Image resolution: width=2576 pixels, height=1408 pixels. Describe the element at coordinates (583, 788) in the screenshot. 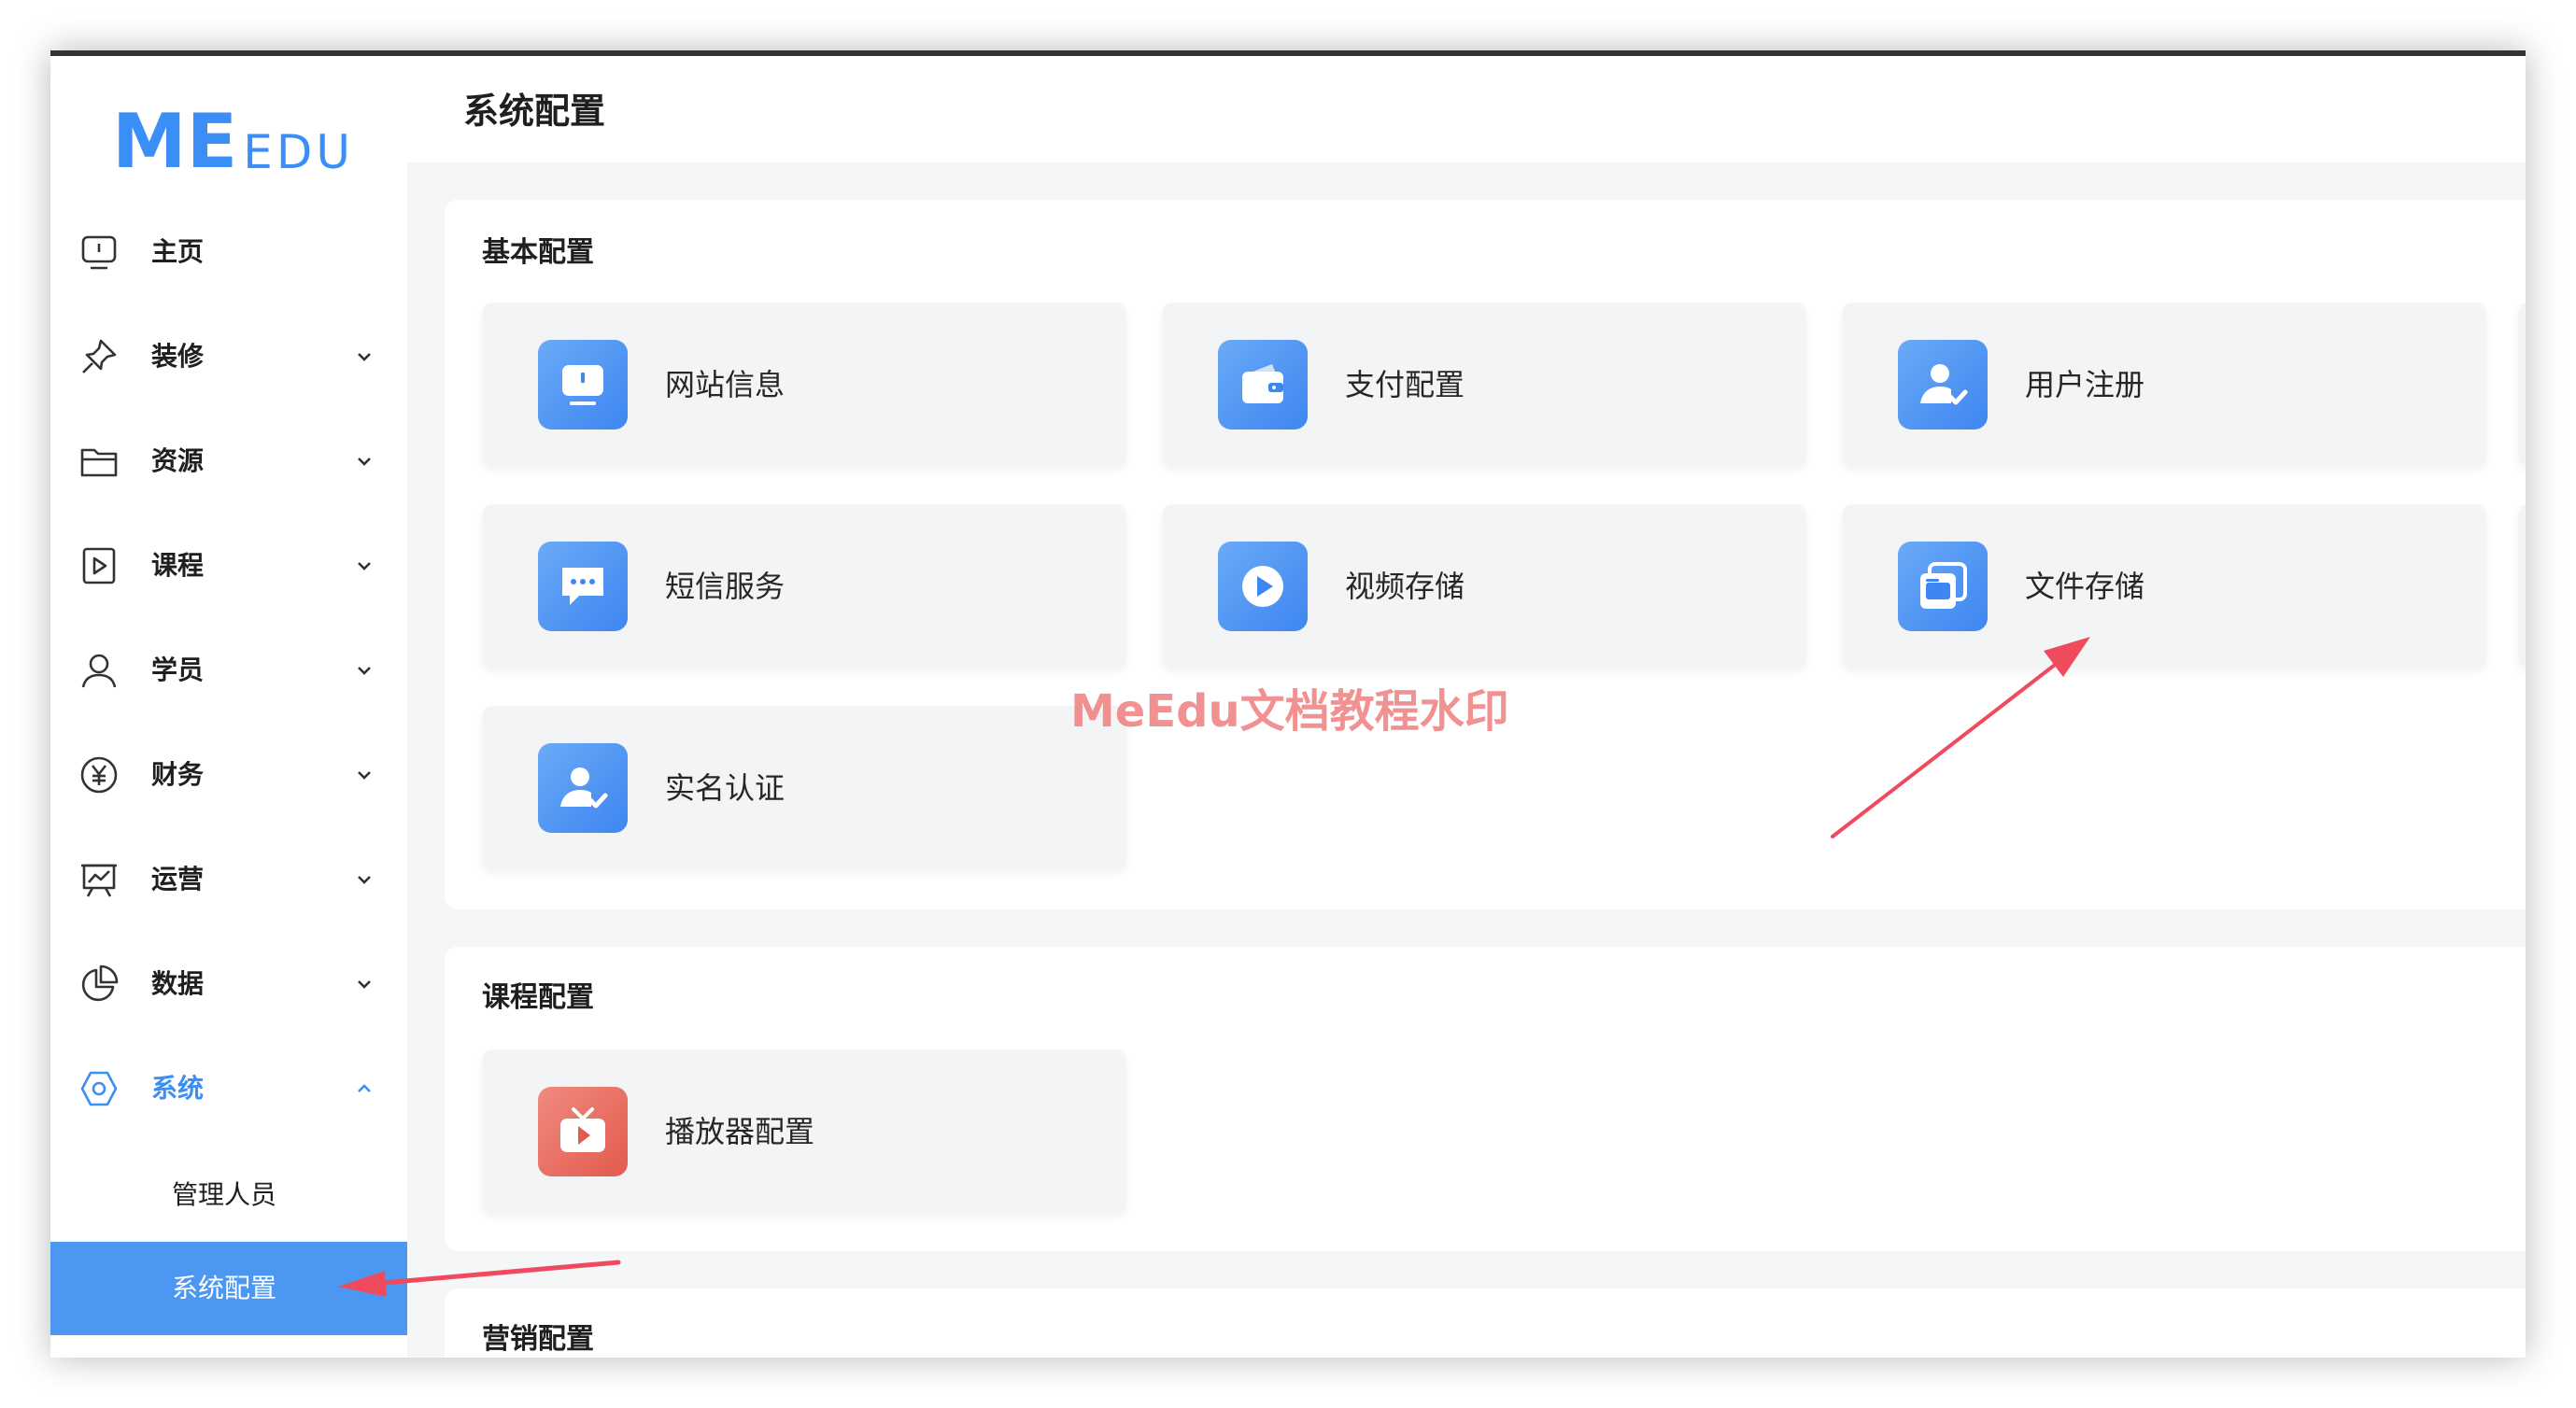

I see `user-verify-icon` at that location.